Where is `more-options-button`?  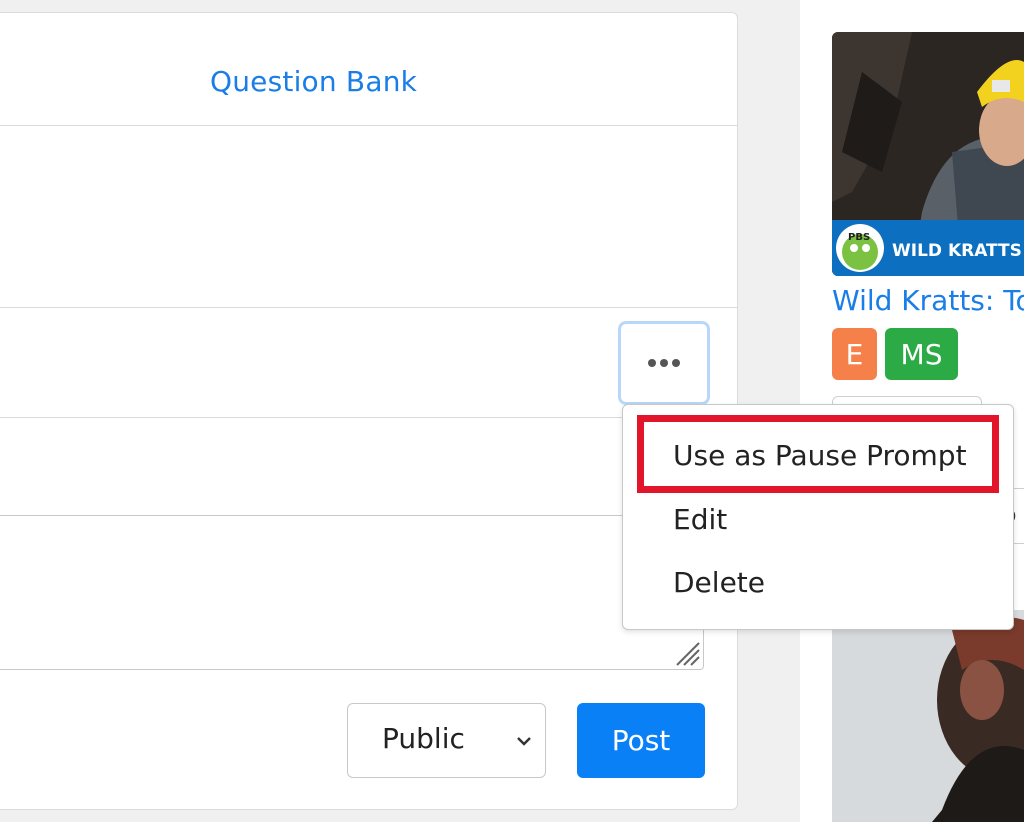 more-options-button is located at coordinates (664, 363).